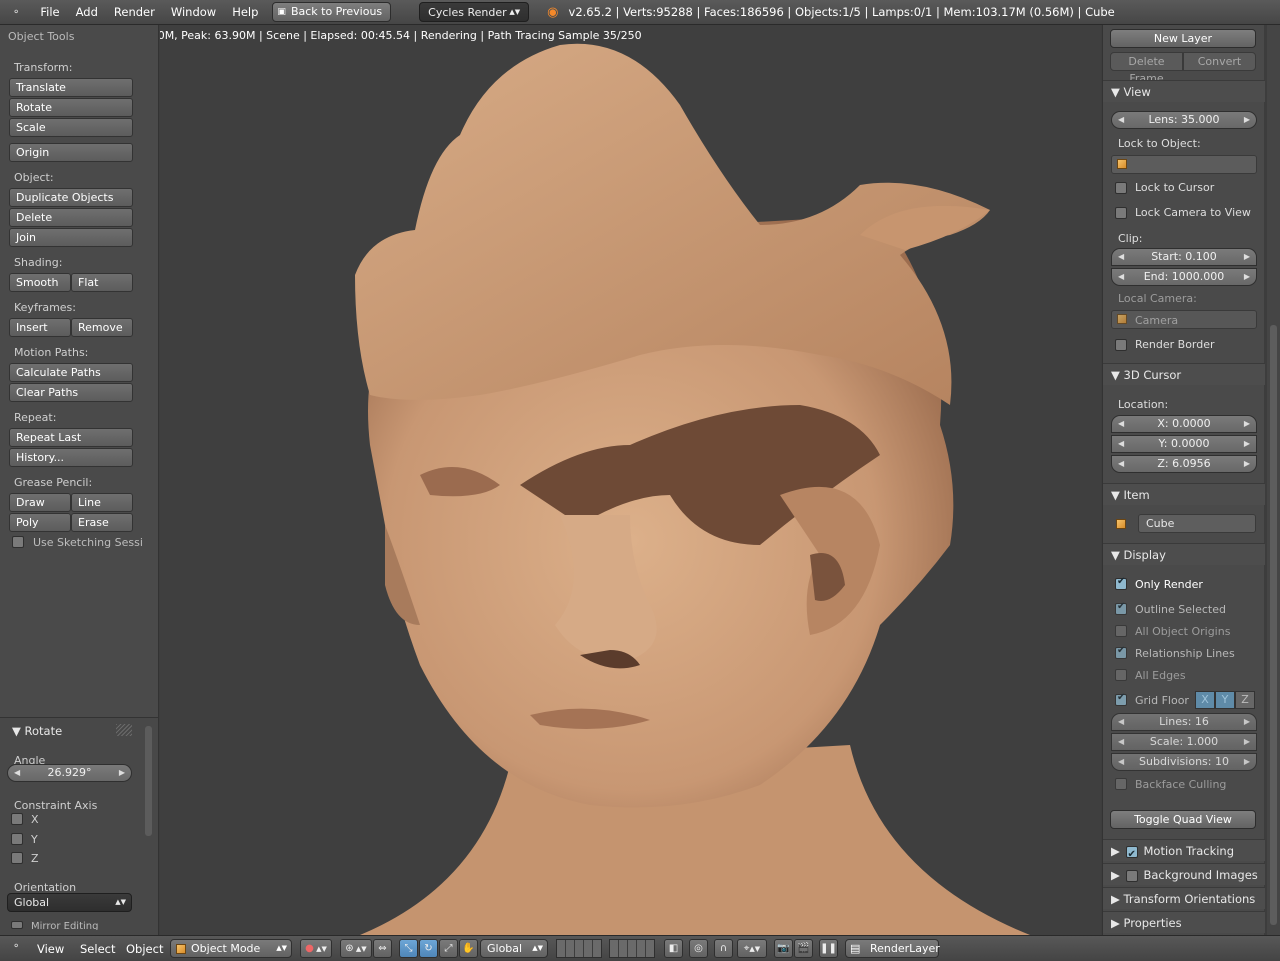 This screenshot has width=1280, height=961. What do you see at coordinates (71, 237) in the screenshot?
I see `join-button: Join` at bounding box center [71, 237].